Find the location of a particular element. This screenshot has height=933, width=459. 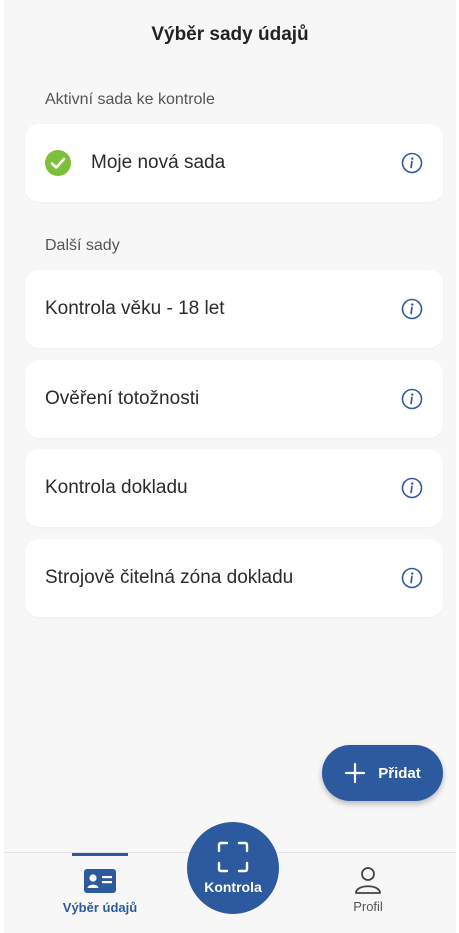

nav-item-data-selection: Výběr údajů is located at coordinates (100, 893).